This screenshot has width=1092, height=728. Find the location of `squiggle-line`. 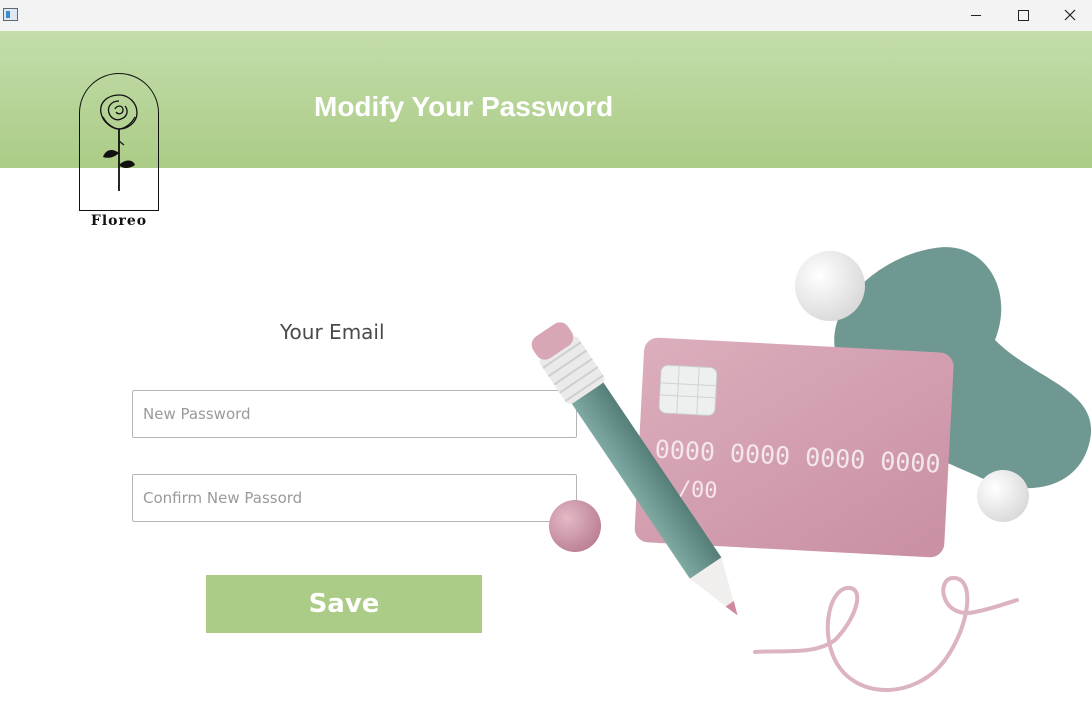

squiggle-line is located at coordinates (886, 634).